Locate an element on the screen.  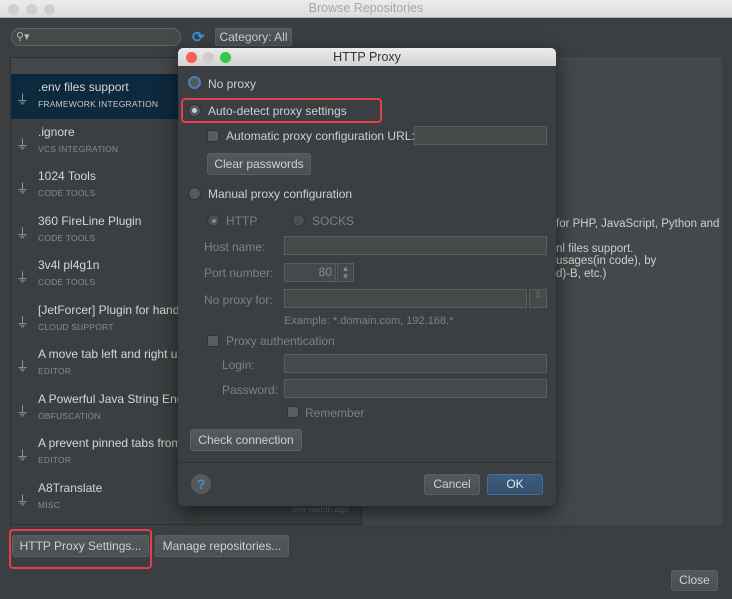
port-number-label: Port number: is located at coordinates (239, 273).